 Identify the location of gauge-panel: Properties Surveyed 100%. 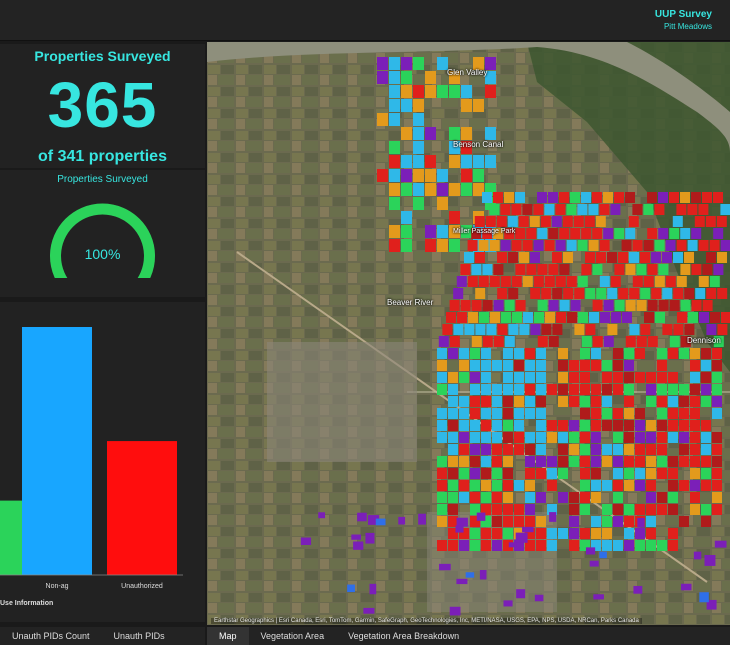
(102, 233).